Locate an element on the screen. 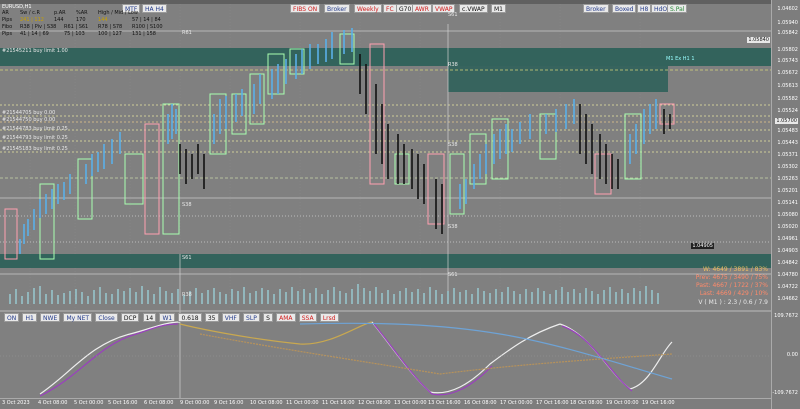 This screenshot has width=800, height=409. s-pal-button: S.Pal is located at coordinates (677, 8).